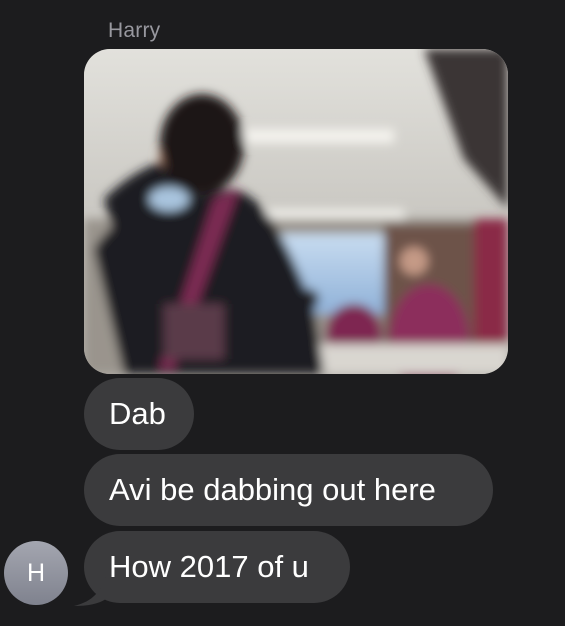 The width and height of the screenshot is (565, 626). I want to click on avatar-initial: H, so click(36, 572).